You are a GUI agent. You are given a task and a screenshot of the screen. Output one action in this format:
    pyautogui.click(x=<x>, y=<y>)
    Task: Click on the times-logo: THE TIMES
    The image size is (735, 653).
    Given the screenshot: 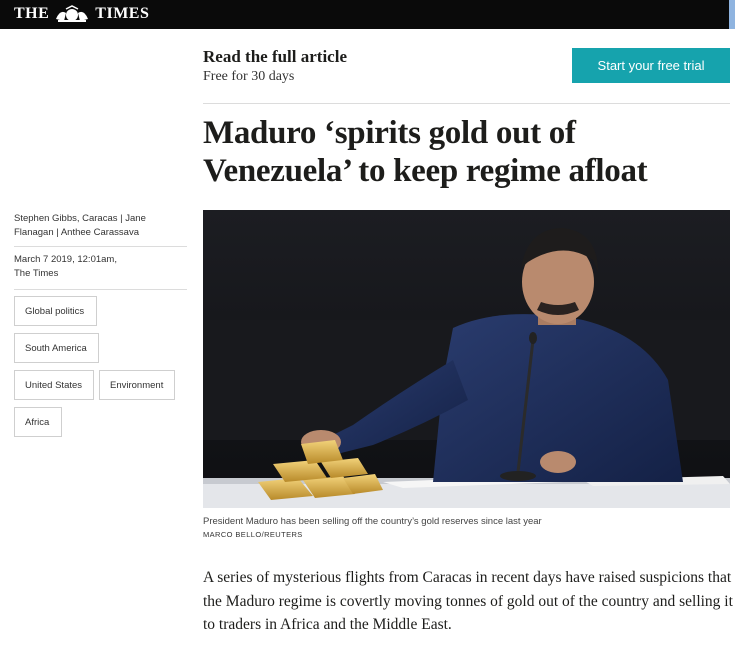 What is the action you would take?
    pyautogui.click(x=81, y=14)
    